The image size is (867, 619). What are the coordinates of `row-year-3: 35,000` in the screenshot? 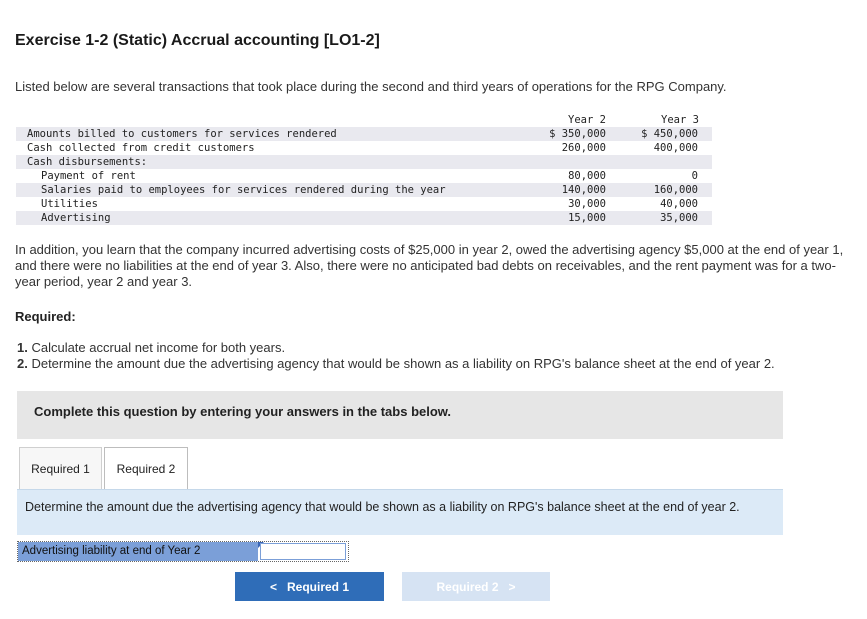 It's located at (679, 218).